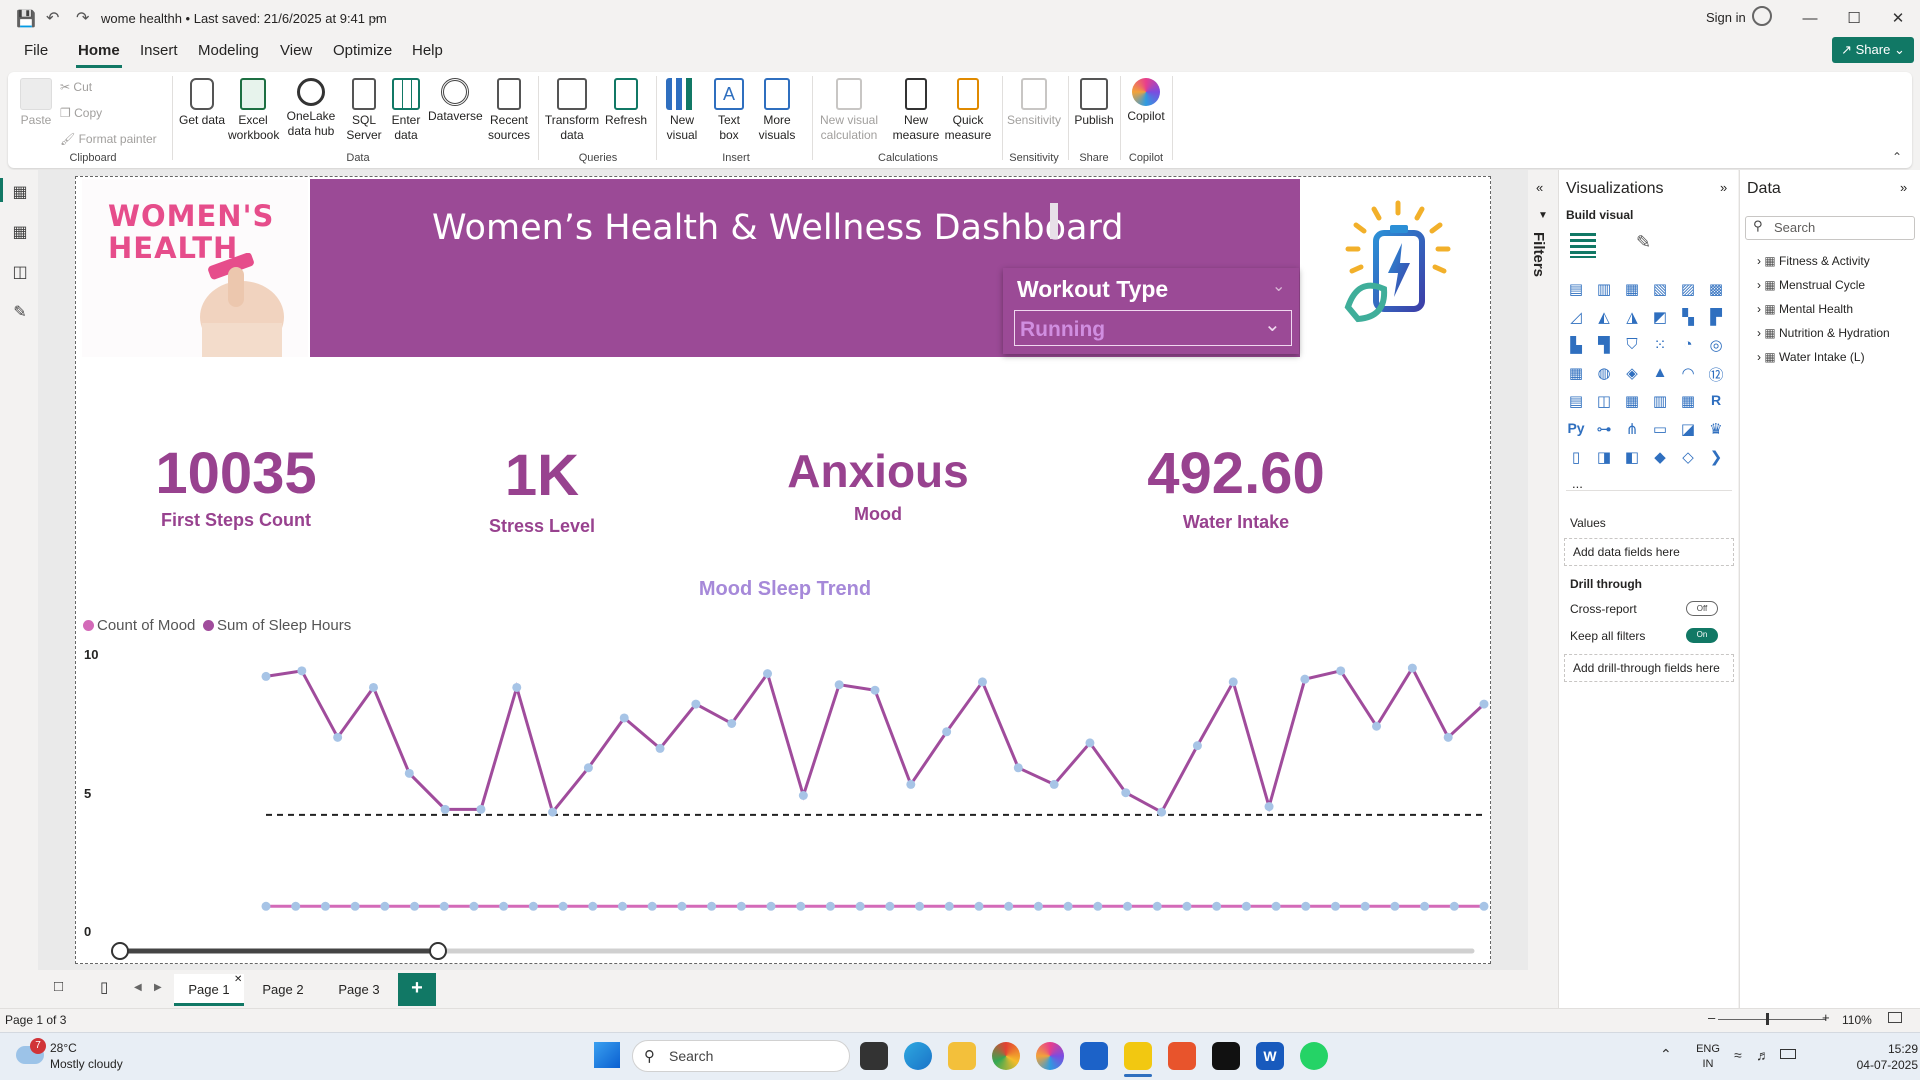  I want to click on paste-button: Paste, so click(36, 103).